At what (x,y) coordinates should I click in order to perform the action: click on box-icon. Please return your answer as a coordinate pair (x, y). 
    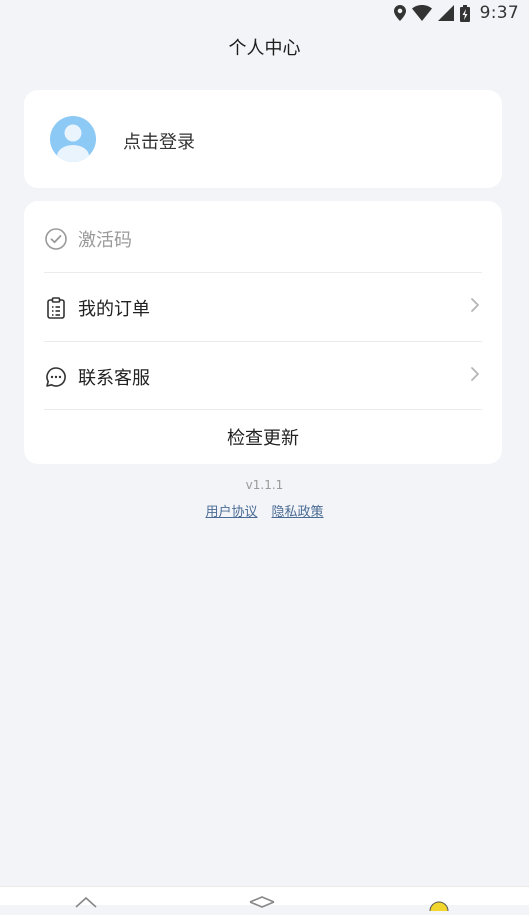
    Looking at the image, I should click on (262, 902).